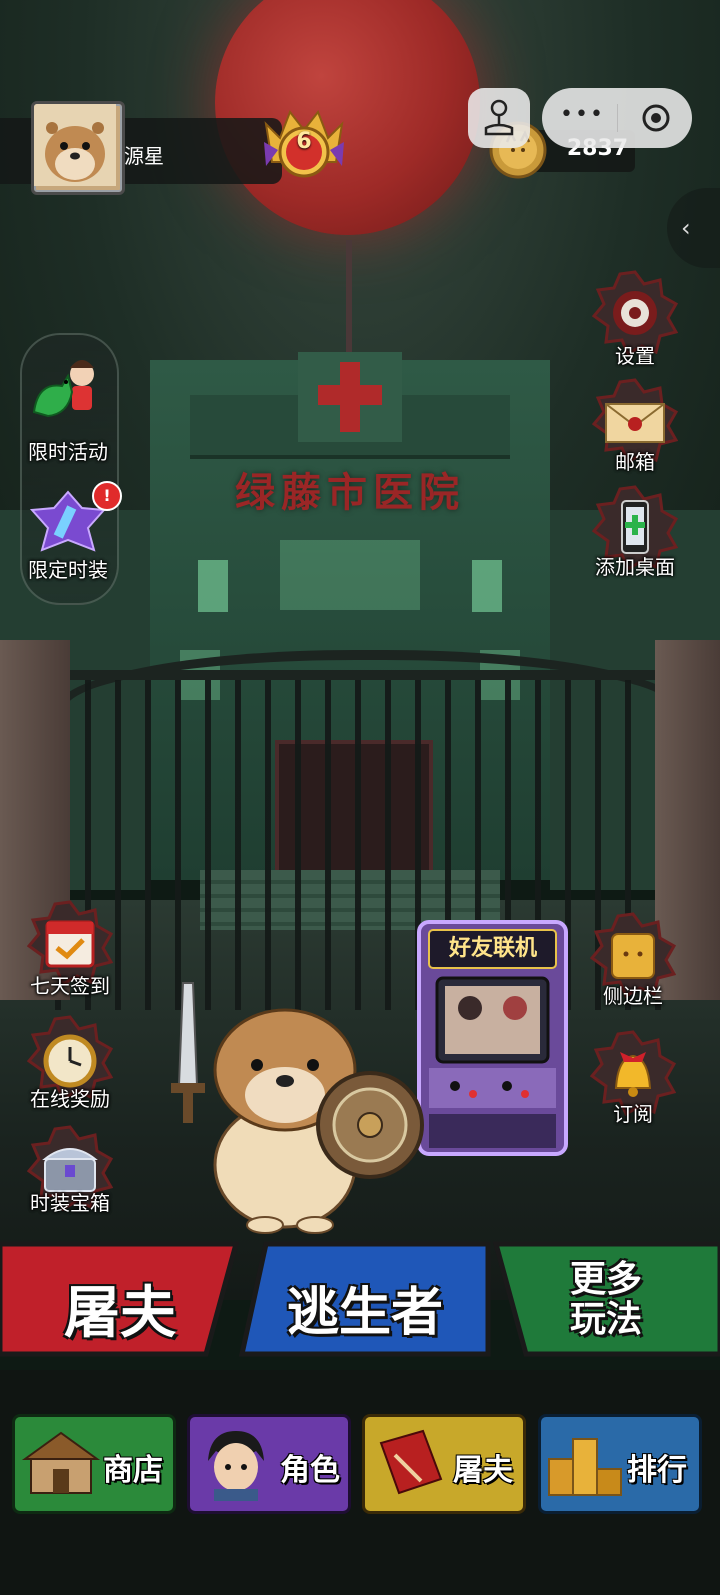 The height and width of the screenshot is (1595, 720). Describe the element at coordinates (70, 1174) in the screenshot. I see `outfit-chest-button: 时装宝箱` at that location.